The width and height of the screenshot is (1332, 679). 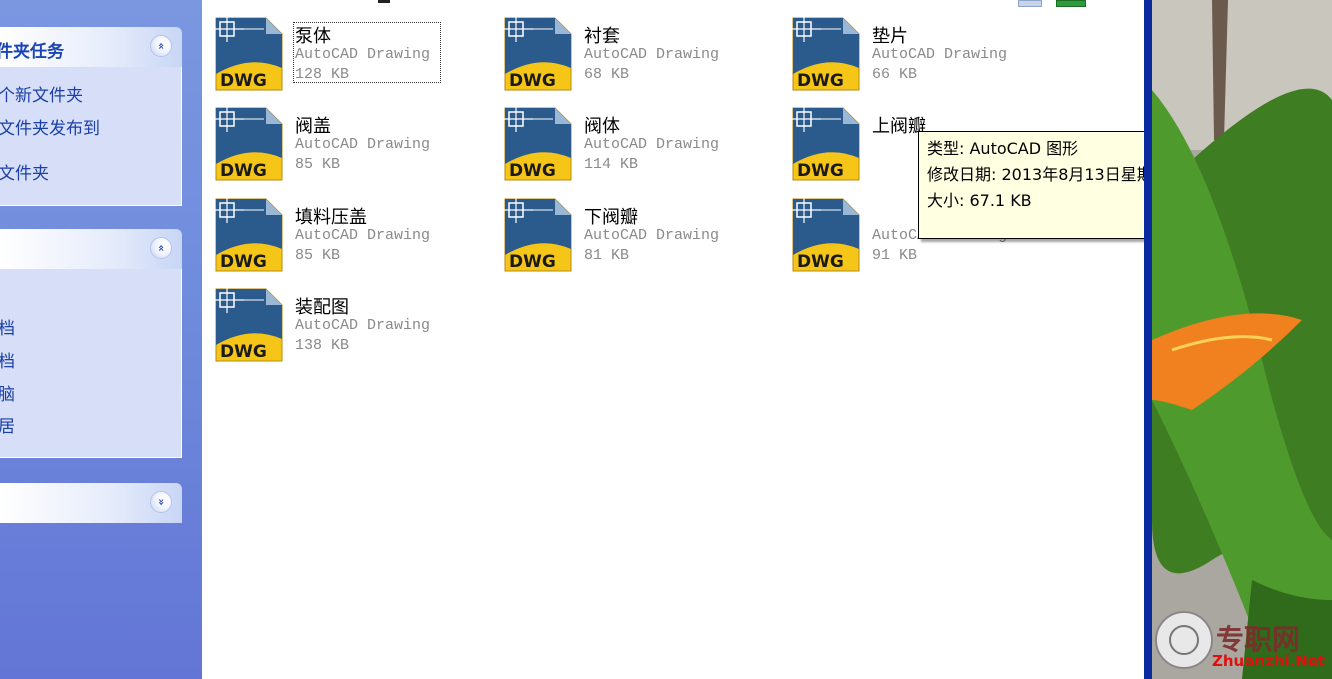 I want to click on details-group: », so click(x=91, y=503).